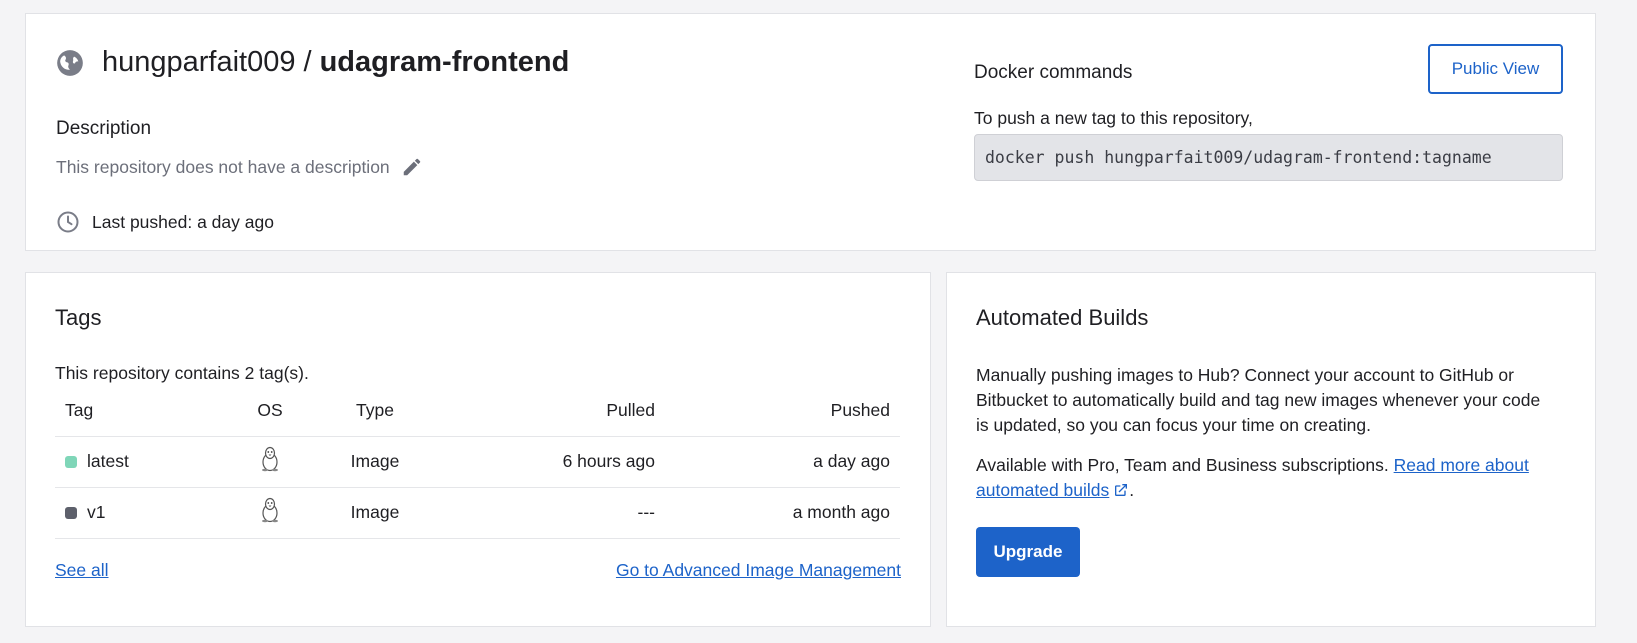  I want to click on tags-table-header: Tag OS Type Pulled Pushed, so click(477, 411).